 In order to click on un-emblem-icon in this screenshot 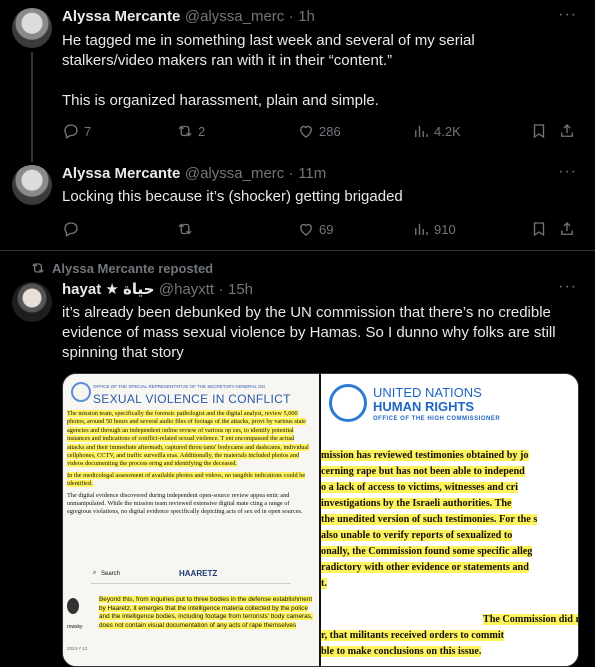, I will do `click(81, 392)`.